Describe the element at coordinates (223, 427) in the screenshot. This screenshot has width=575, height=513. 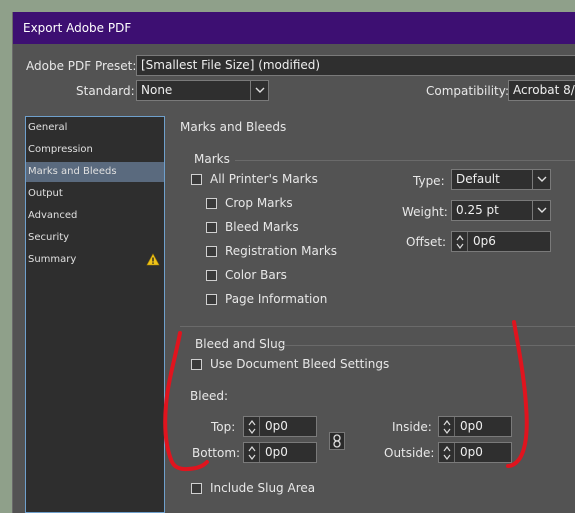
I see `top-label: Top:` at that location.